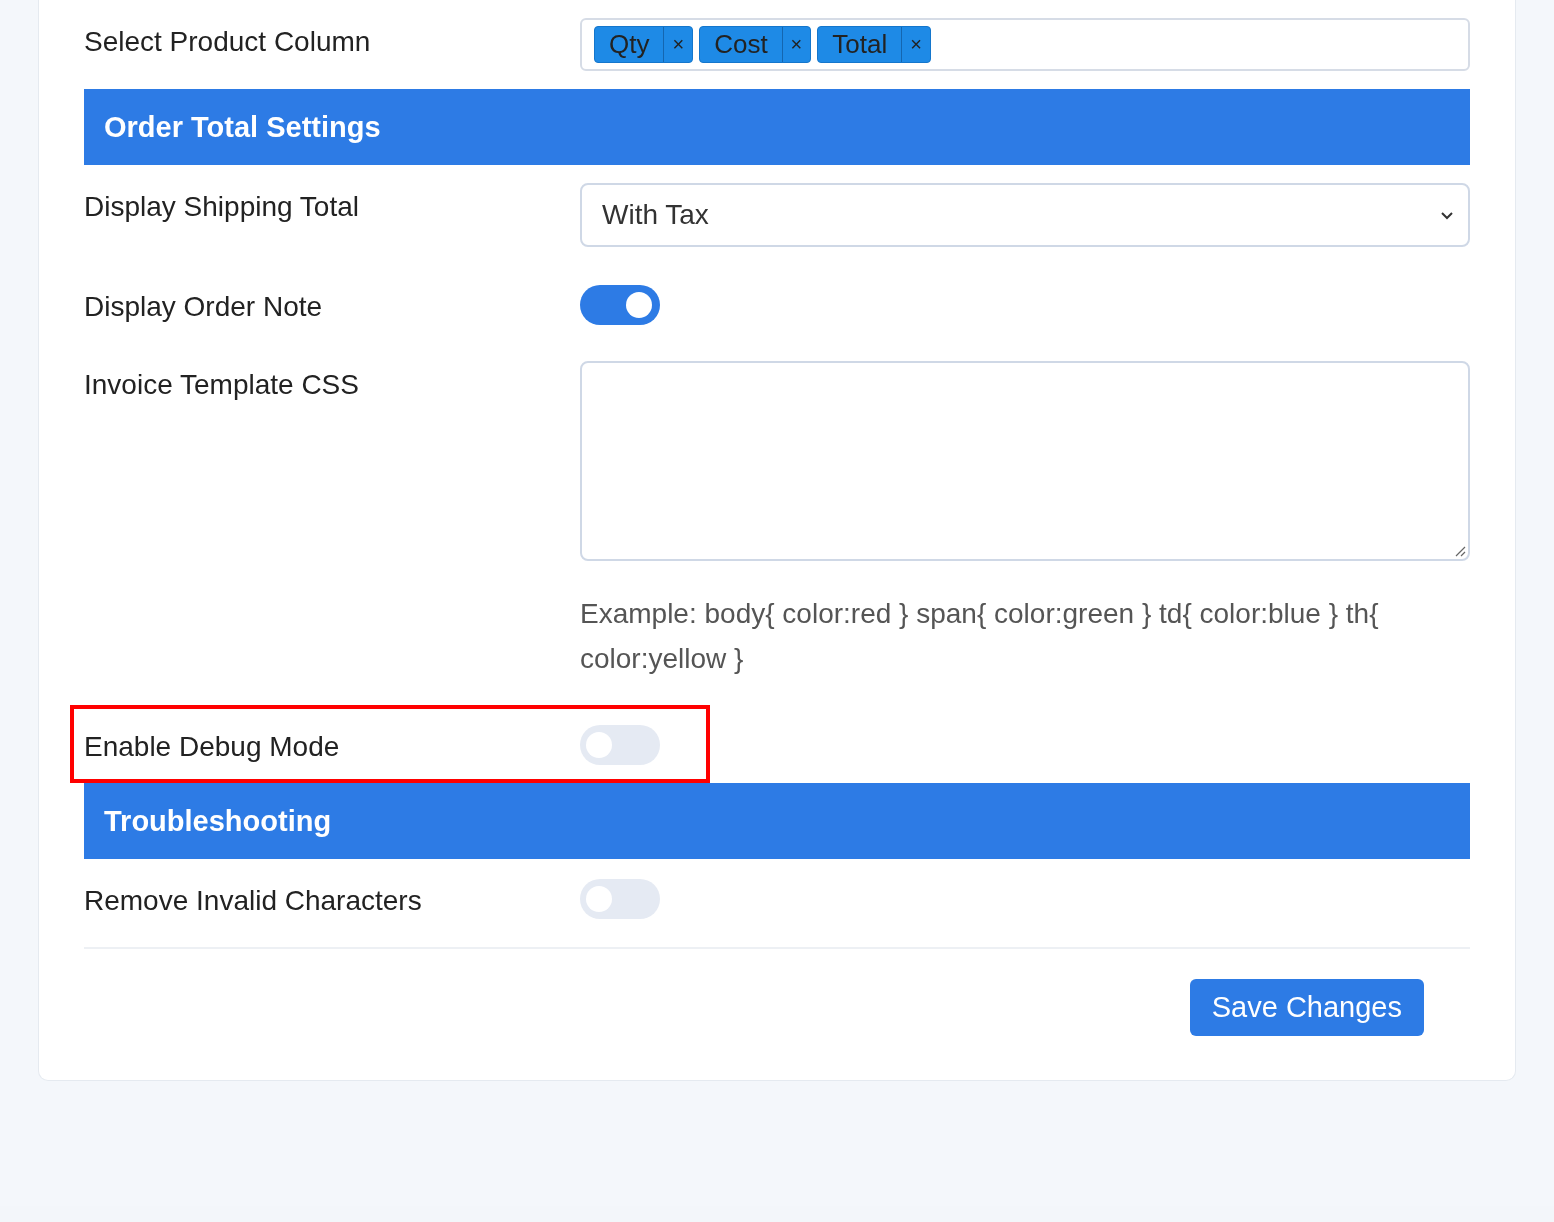 The image size is (1554, 1222). What do you see at coordinates (1460, 551) in the screenshot?
I see `resize-handle-icon` at bounding box center [1460, 551].